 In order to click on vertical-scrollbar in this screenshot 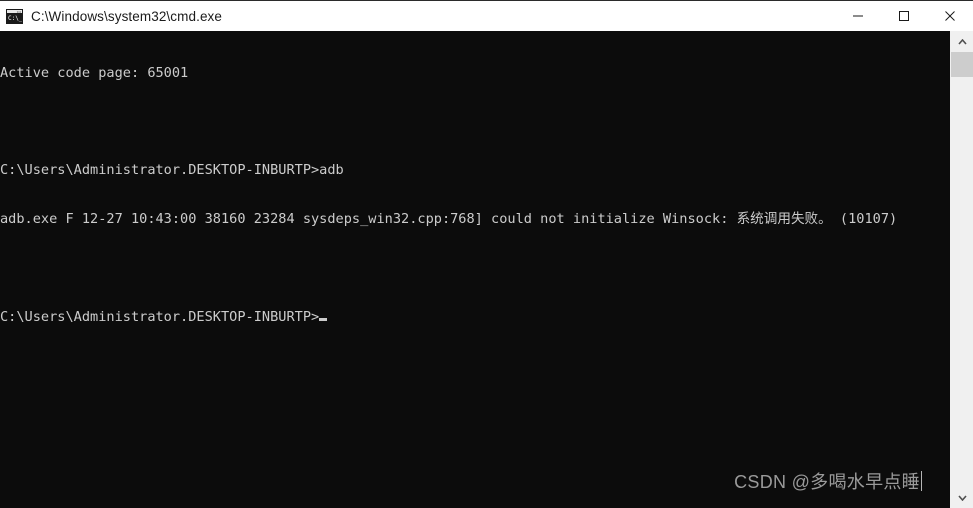, I will do `click(961, 269)`.